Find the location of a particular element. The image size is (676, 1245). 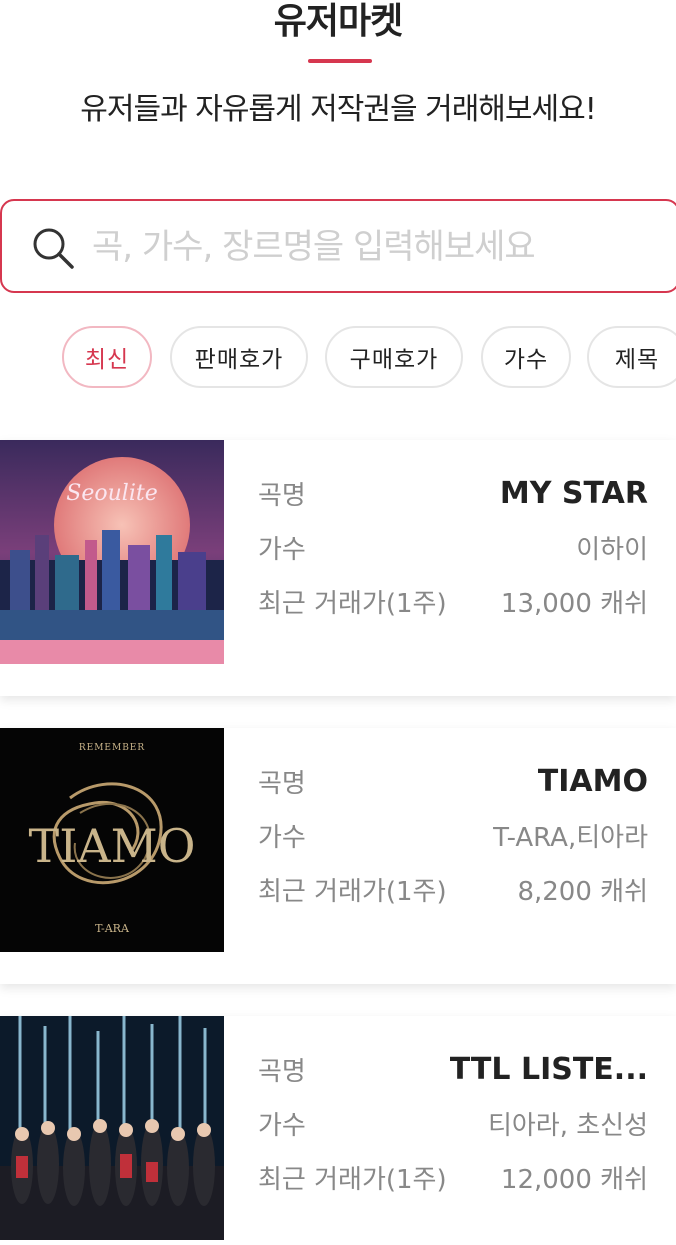

album-cover-bottom-text: T-ARA is located at coordinates (112, 928).